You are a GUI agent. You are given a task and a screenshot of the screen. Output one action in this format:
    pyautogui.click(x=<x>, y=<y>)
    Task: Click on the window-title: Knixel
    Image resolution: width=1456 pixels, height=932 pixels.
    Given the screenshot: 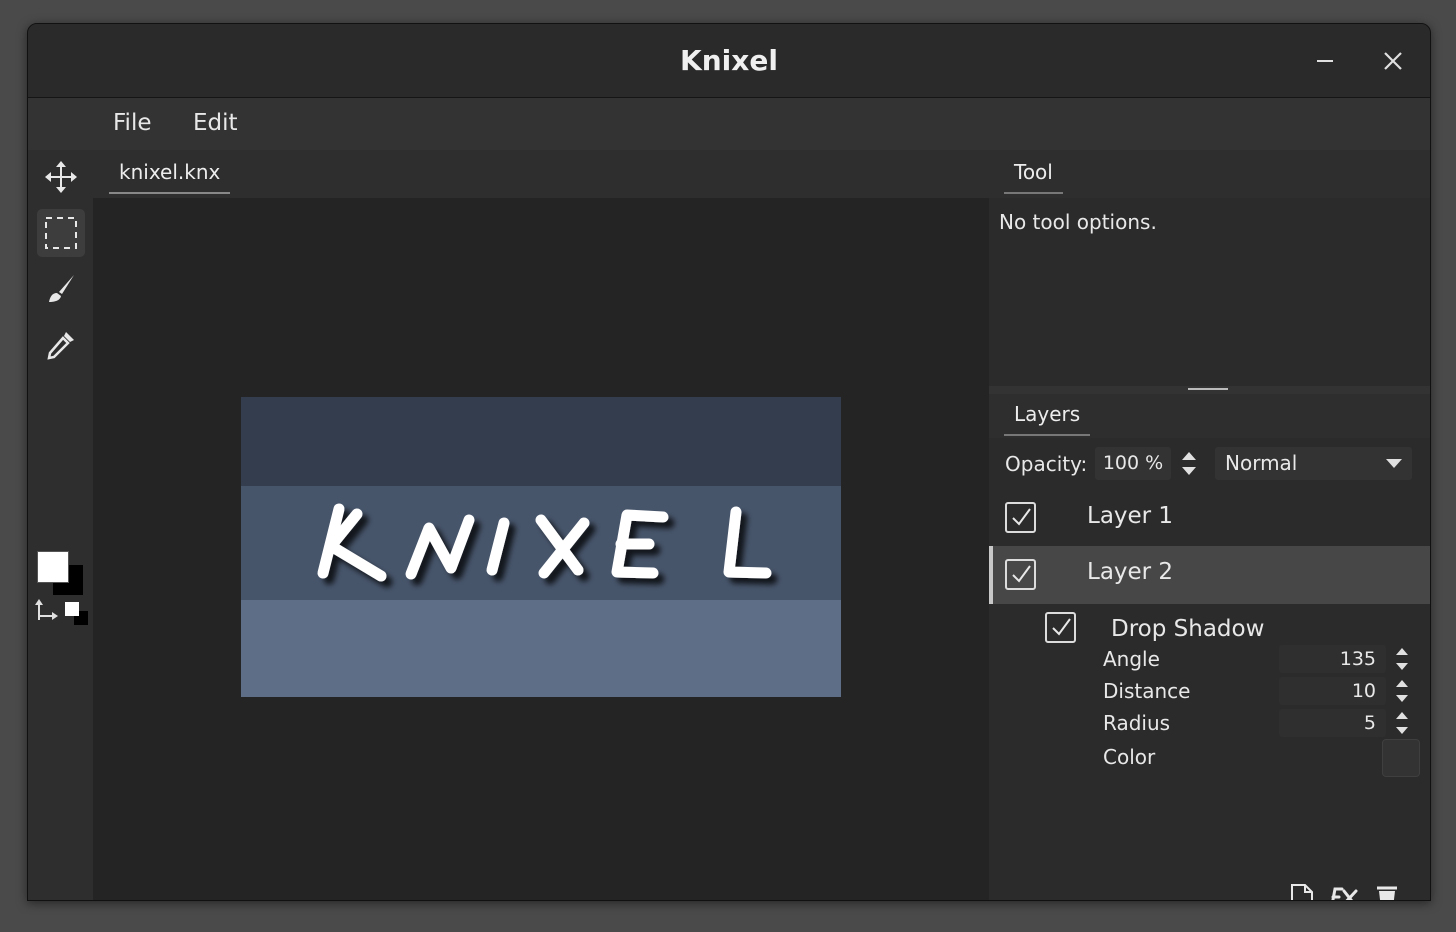 What is the action you would take?
    pyautogui.click(x=729, y=60)
    